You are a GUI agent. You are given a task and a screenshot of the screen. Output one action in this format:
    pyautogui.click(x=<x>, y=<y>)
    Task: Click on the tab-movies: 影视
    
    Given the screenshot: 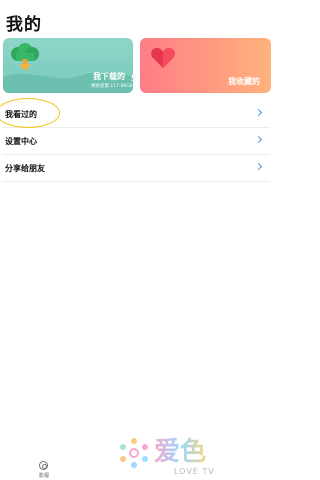 What is the action you would take?
    pyautogui.click(x=44, y=470)
    